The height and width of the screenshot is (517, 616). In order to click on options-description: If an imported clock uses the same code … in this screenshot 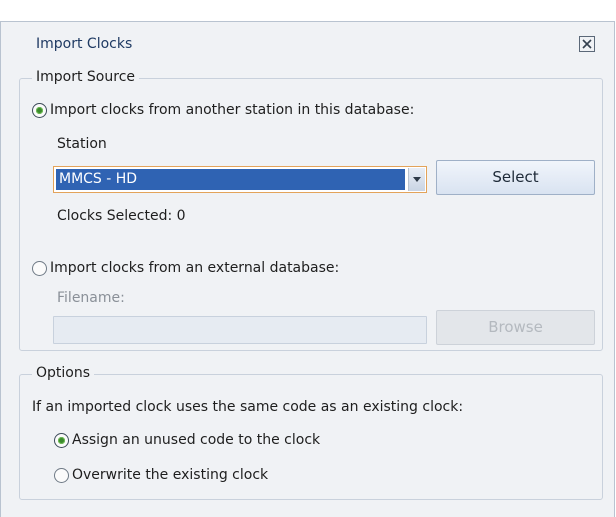, I will do `click(248, 407)`.